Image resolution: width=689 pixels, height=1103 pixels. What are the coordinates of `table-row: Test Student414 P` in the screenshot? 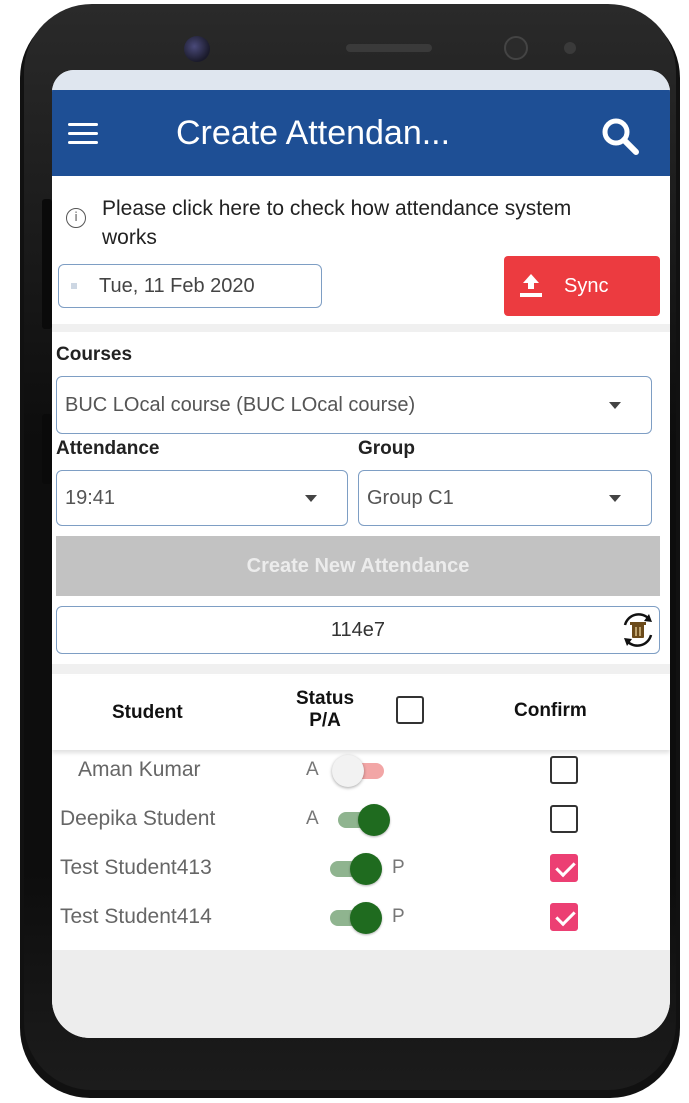 It's located at (361, 917).